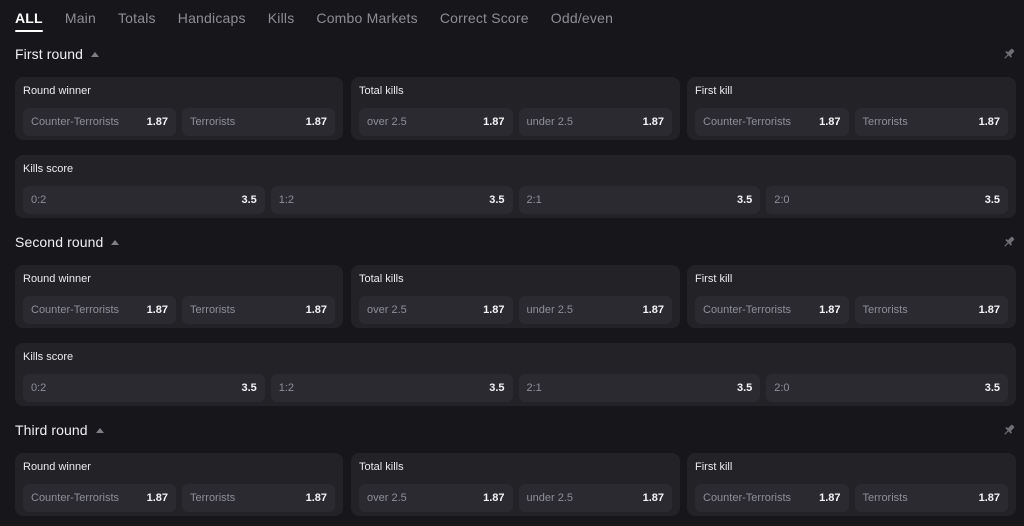 The image size is (1024, 526). What do you see at coordinates (80, 20) in the screenshot?
I see `tab-main: Main` at bounding box center [80, 20].